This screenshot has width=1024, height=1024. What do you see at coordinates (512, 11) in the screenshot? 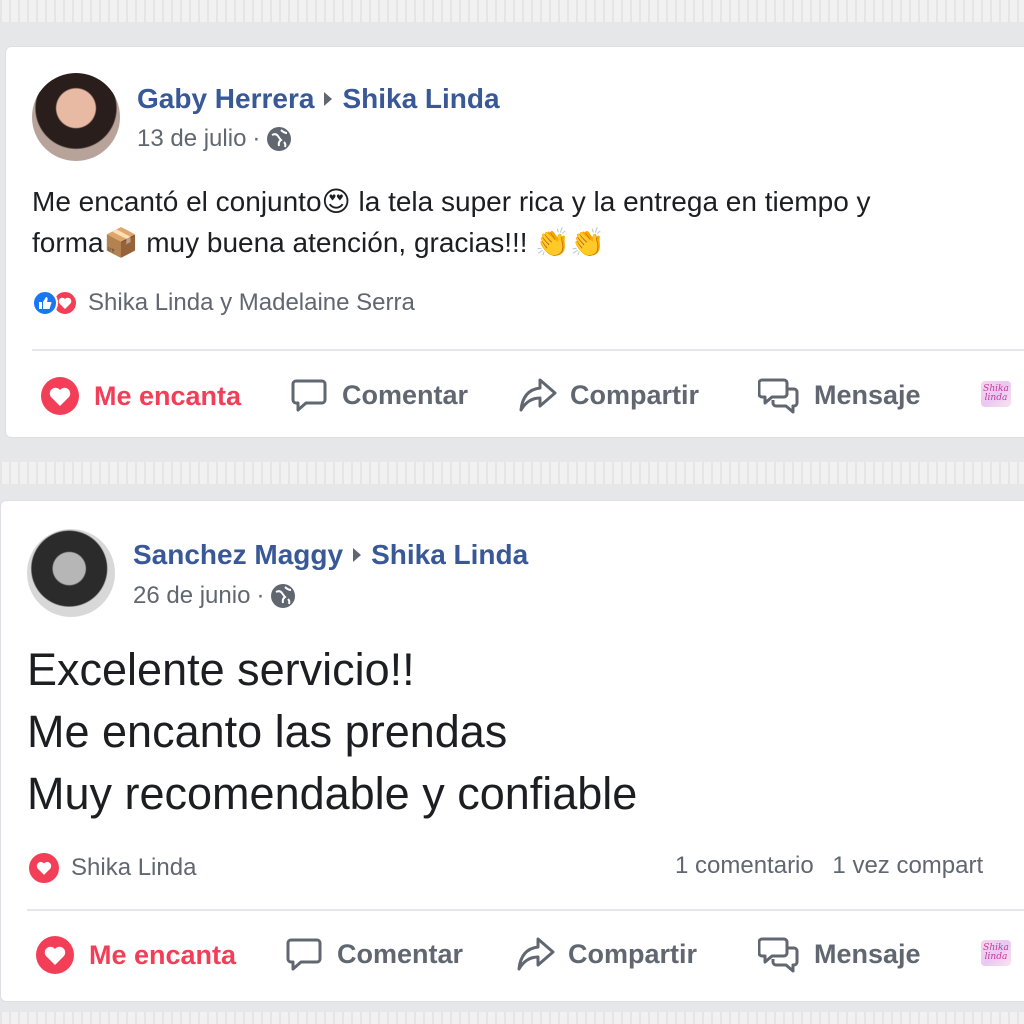
I see `background-texture-top` at bounding box center [512, 11].